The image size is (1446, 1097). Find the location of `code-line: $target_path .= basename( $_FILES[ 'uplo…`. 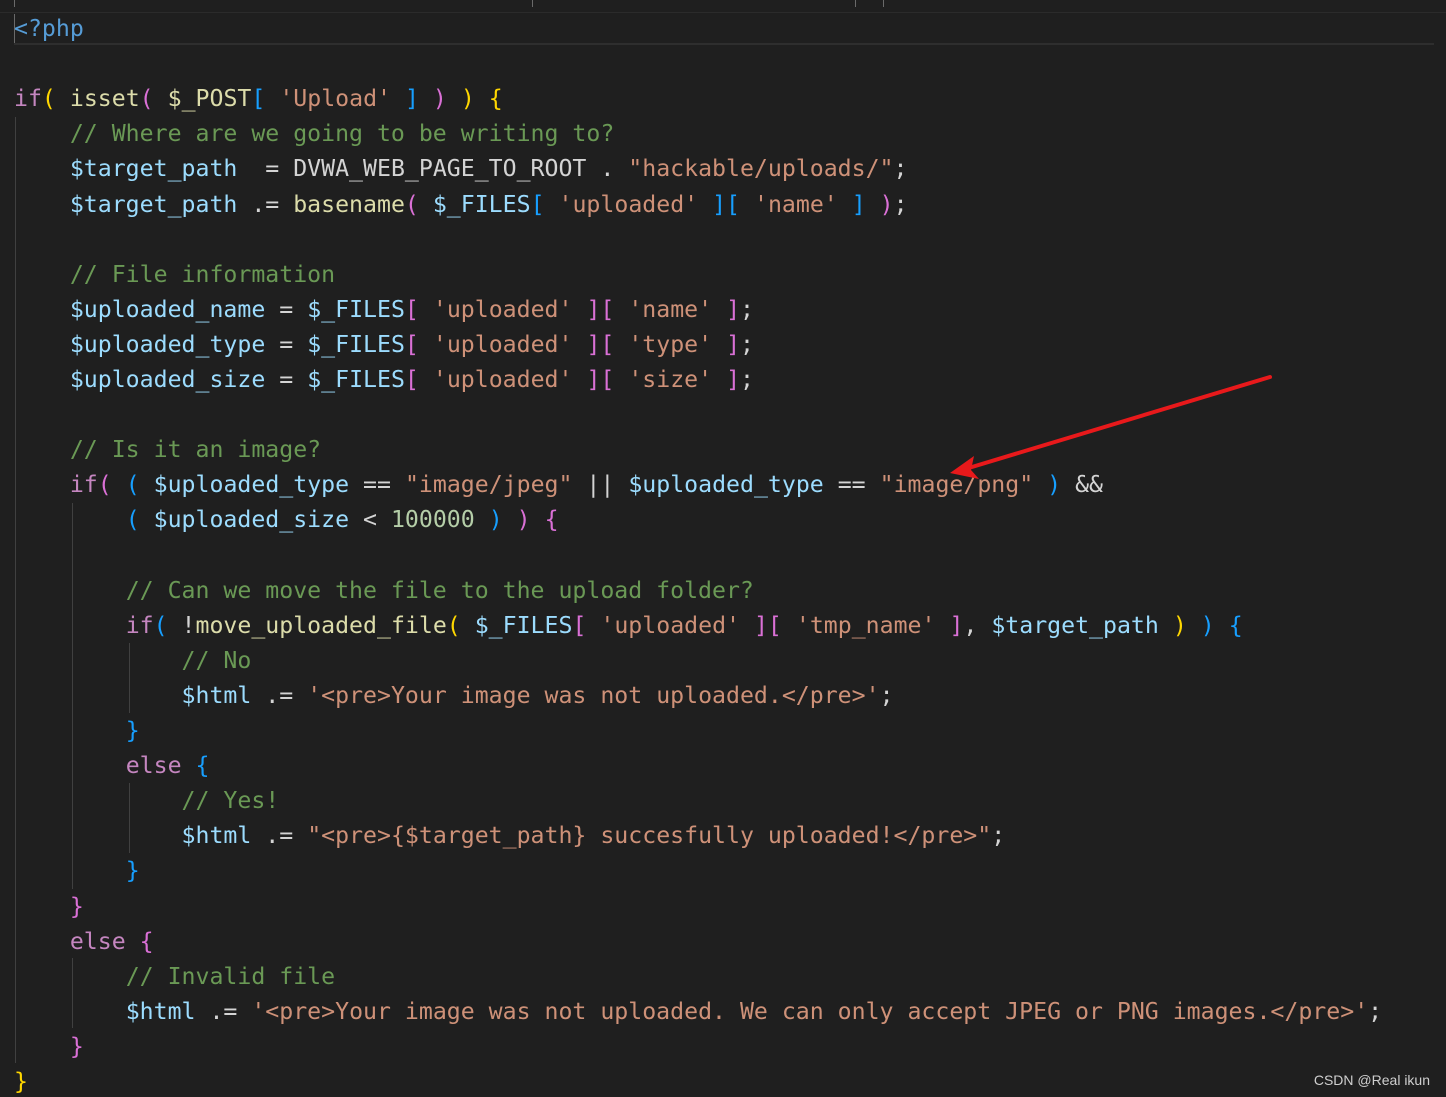

code-line: $target_path .= basename( $_FILES[ 'uplo… is located at coordinates (461, 204).